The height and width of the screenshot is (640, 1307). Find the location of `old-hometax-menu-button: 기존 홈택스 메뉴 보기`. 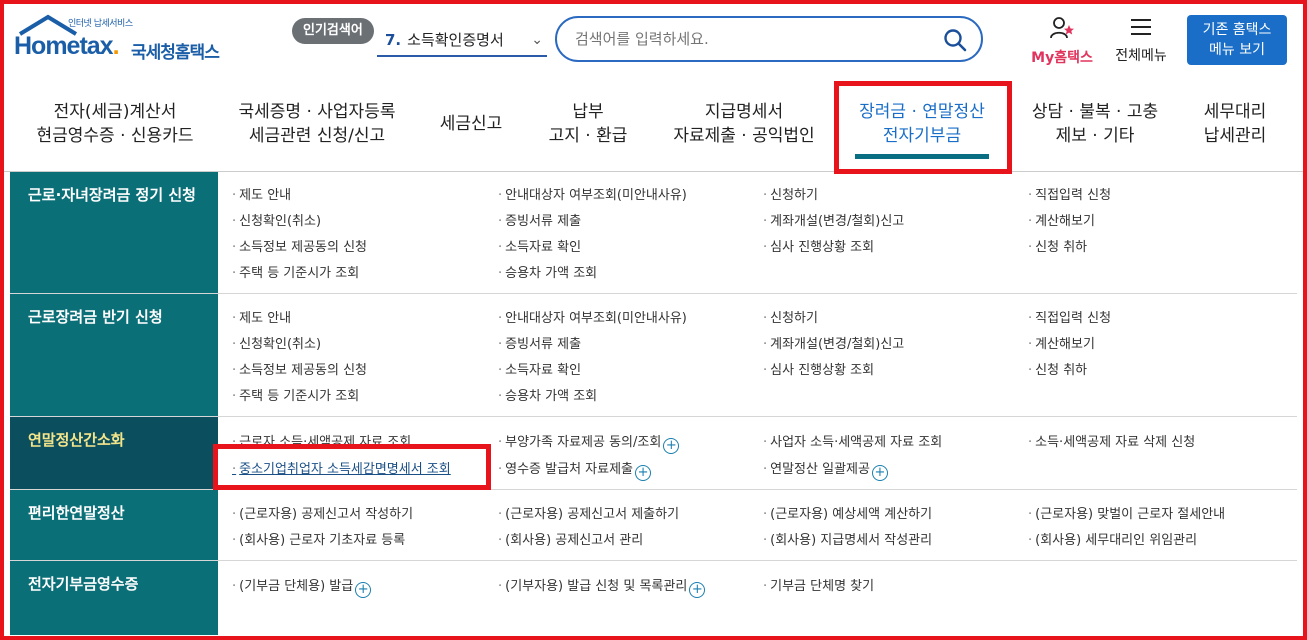

old-hometax-menu-button: 기존 홈택스 메뉴 보기 is located at coordinates (1237, 40).